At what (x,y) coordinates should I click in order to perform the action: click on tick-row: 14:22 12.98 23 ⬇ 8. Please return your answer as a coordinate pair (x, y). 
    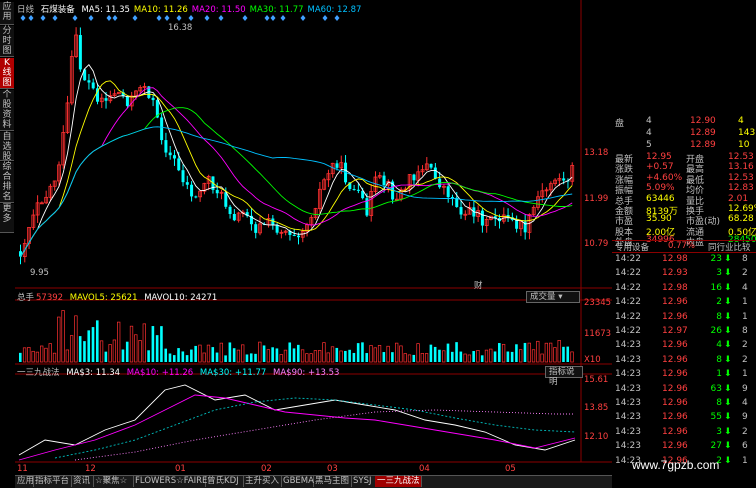
    Looking at the image, I should click on (684, 259).